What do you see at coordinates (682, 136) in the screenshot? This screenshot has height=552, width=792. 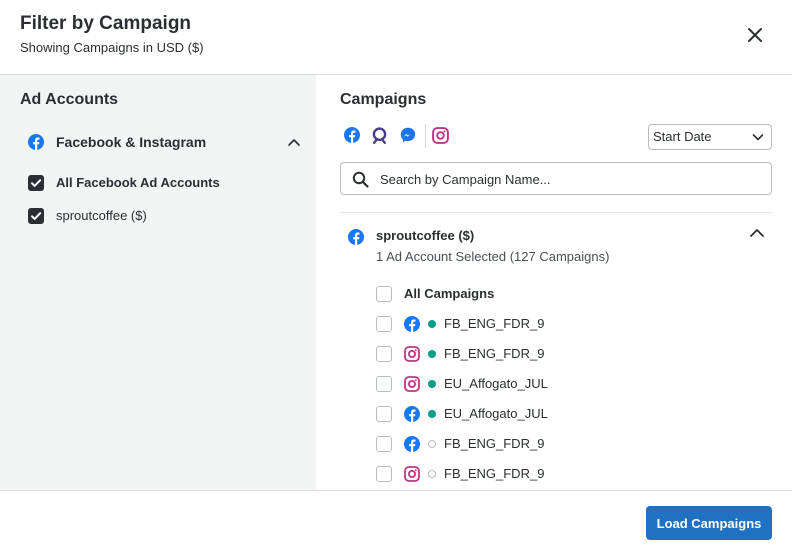 I see `sort-select-value: Start Date` at bounding box center [682, 136].